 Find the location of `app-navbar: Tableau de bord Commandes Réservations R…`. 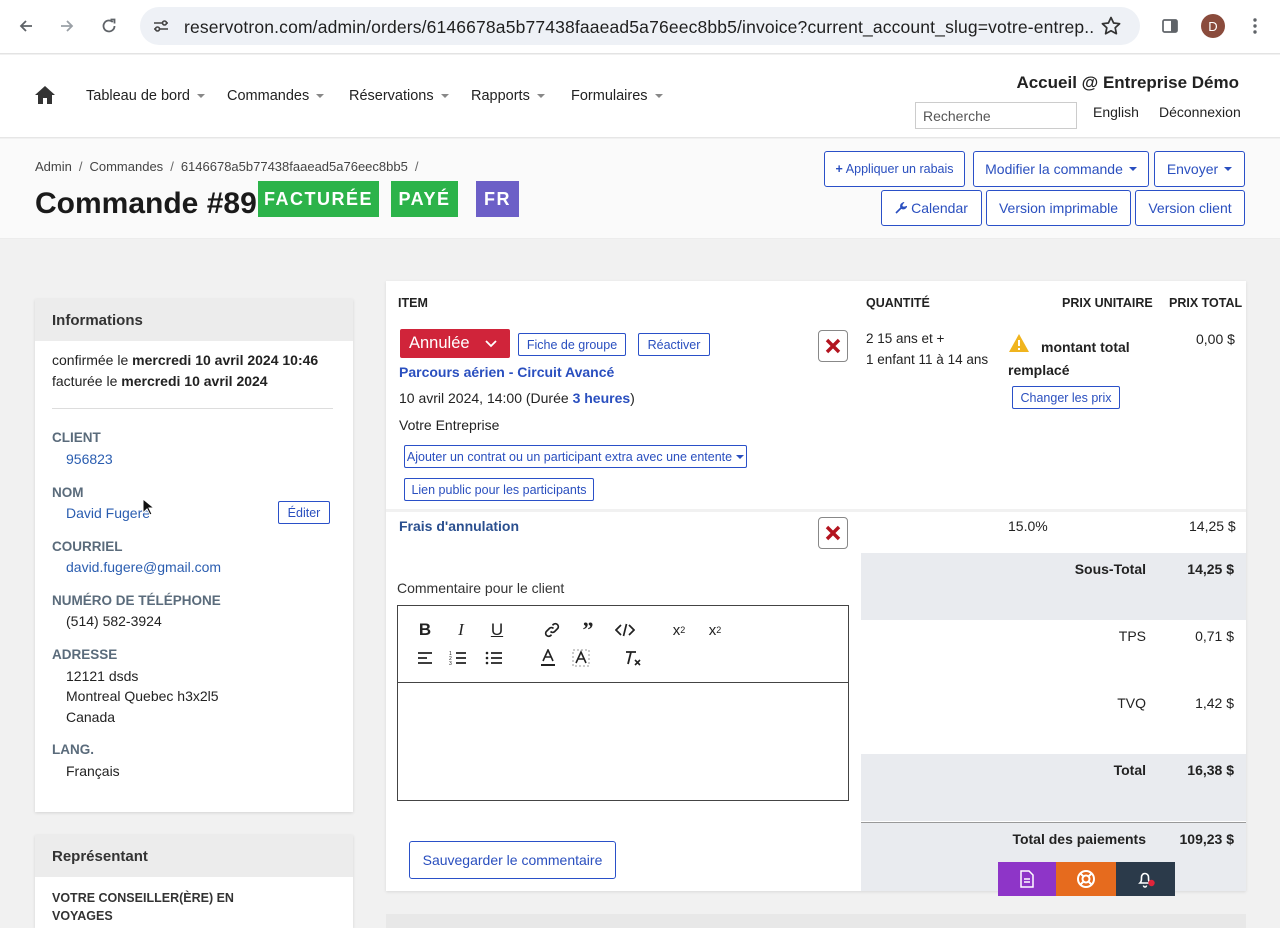

app-navbar: Tableau de bord Commandes Réservations R… is located at coordinates (640, 96).